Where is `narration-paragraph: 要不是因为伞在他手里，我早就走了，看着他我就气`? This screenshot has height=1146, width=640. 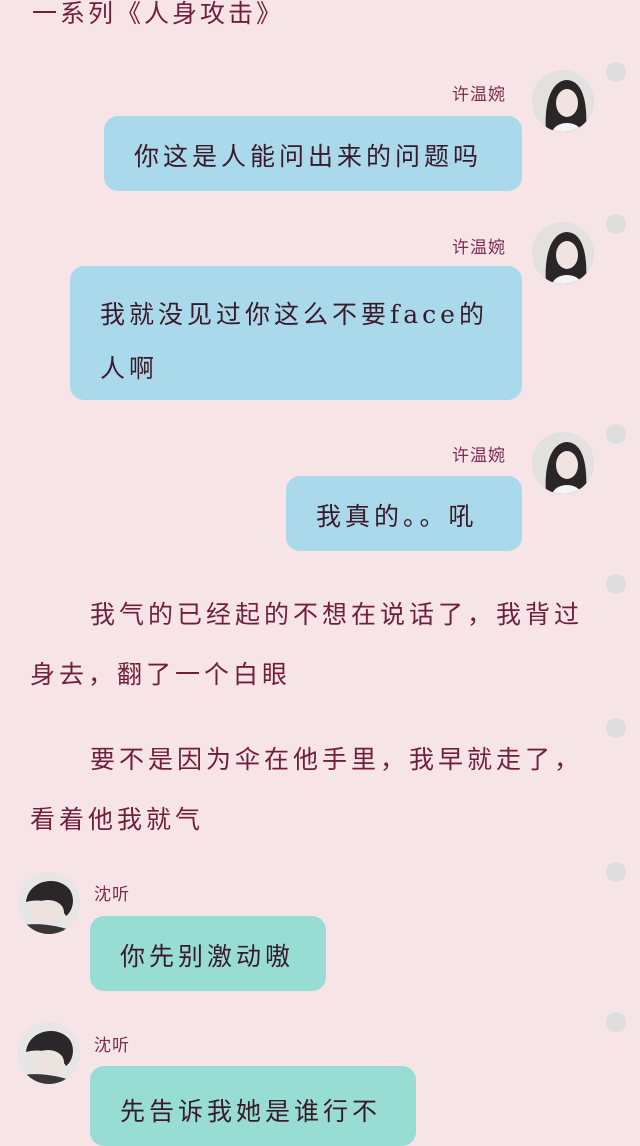
narration-paragraph: 要不是因为伞在他手里，我早就走了，看着他我就气 is located at coordinates (310, 790).